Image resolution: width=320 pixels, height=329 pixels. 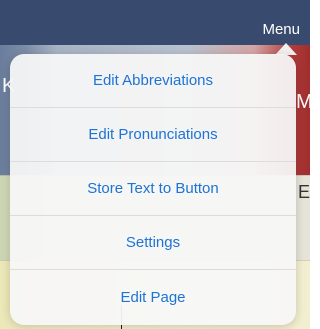 I want to click on background-button-label: E, so click(x=304, y=192).